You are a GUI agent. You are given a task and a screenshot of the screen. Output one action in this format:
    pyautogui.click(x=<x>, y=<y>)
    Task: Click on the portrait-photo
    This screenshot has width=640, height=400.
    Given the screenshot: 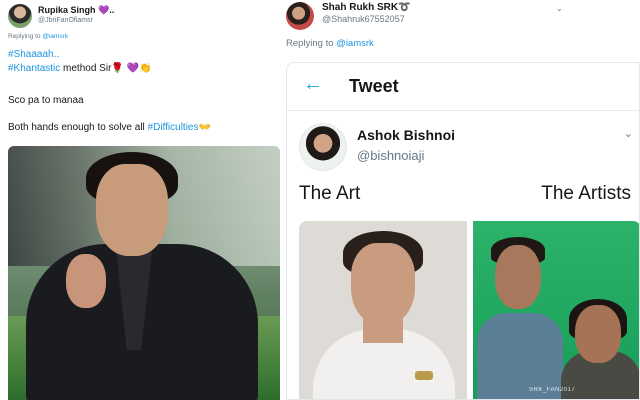 What is the action you would take?
    pyautogui.click(x=383, y=310)
    